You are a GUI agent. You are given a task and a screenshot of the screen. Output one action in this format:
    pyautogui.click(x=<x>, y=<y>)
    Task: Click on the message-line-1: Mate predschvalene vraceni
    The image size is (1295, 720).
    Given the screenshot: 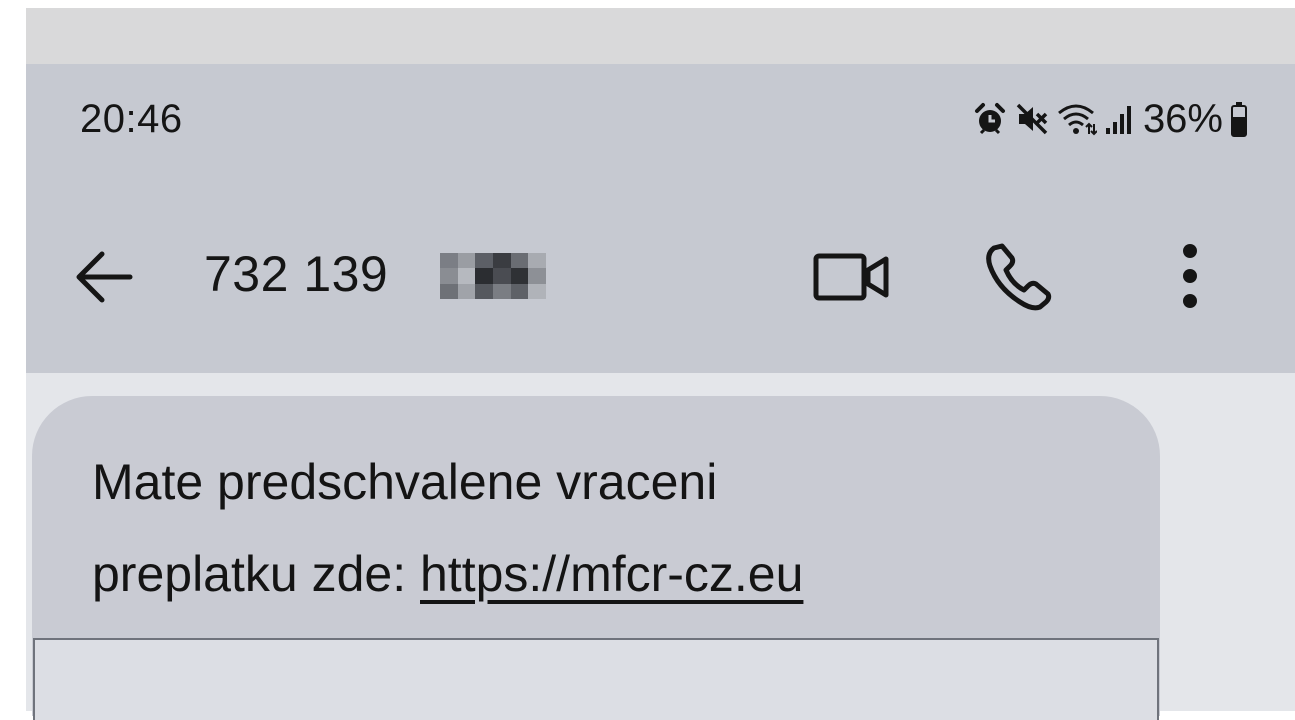 What is the action you would take?
    pyautogui.click(x=405, y=482)
    